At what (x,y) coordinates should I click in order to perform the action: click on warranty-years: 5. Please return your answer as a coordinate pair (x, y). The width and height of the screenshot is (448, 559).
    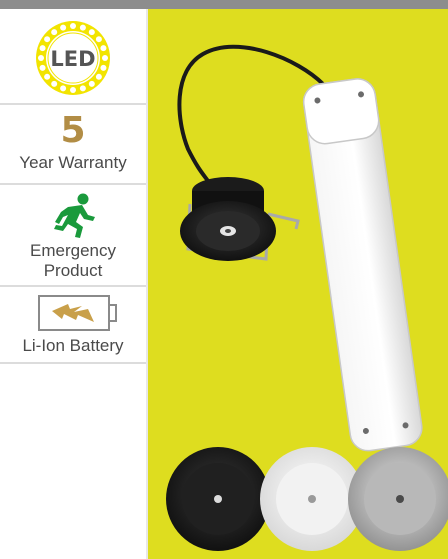
    Looking at the image, I should click on (73, 130).